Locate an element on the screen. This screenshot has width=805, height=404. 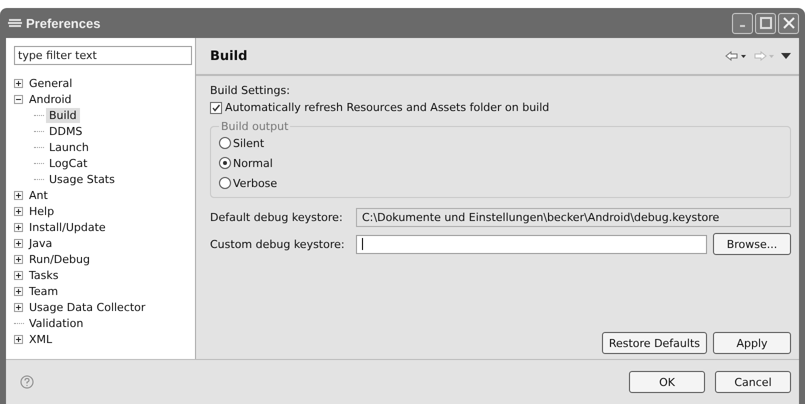
menu-icon is located at coordinates (786, 56).